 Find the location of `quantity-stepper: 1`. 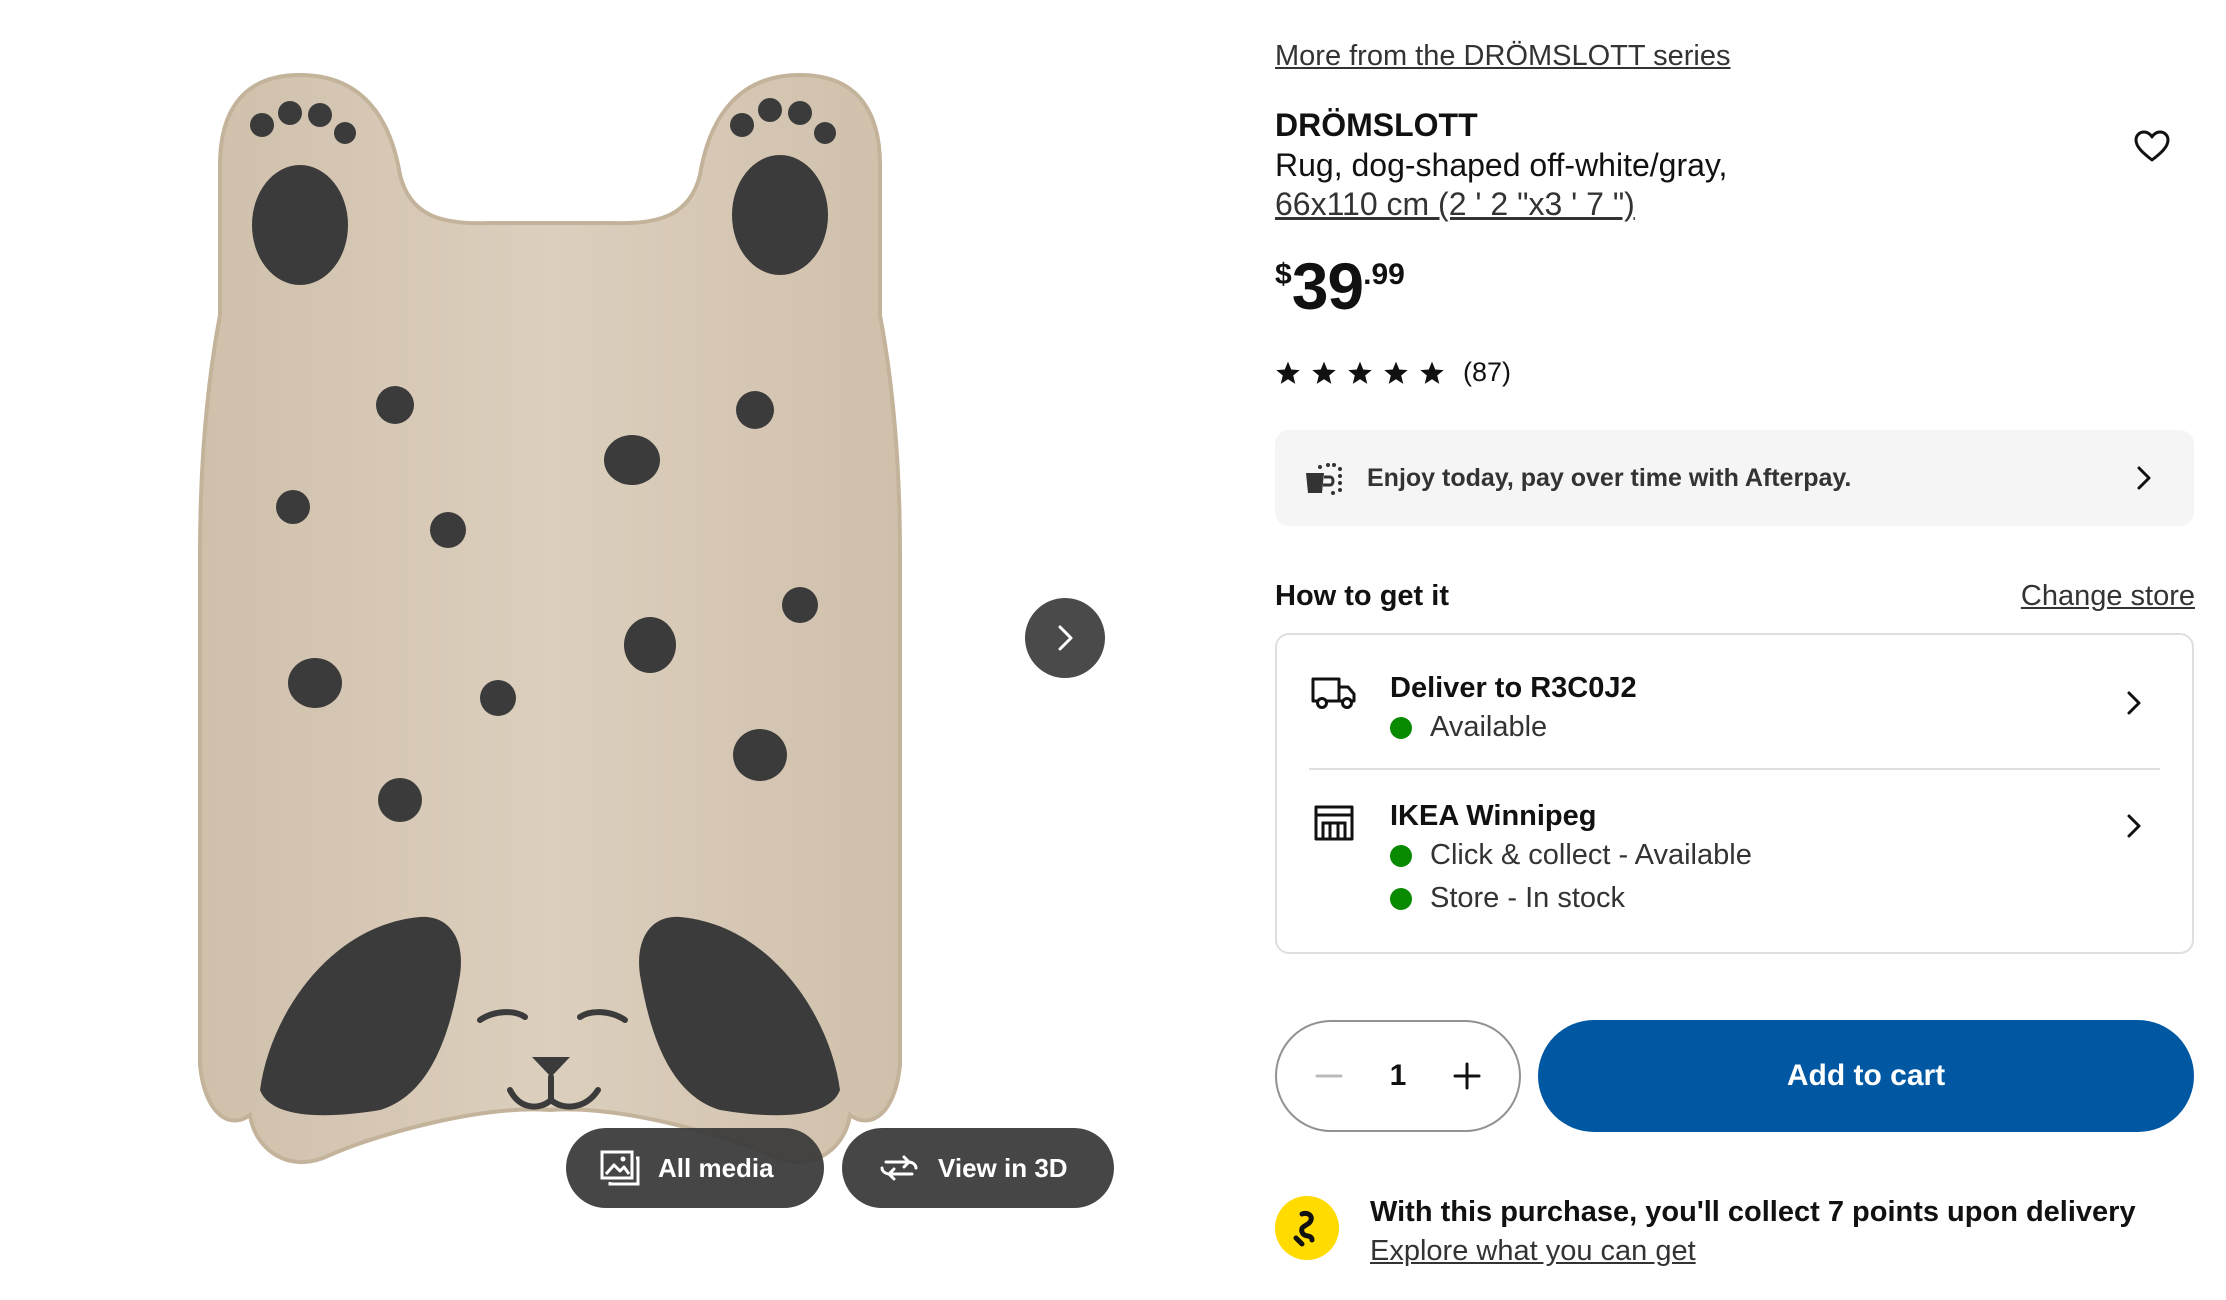

quantity-stepper: 1 is located at coordinates (1398, 1076).